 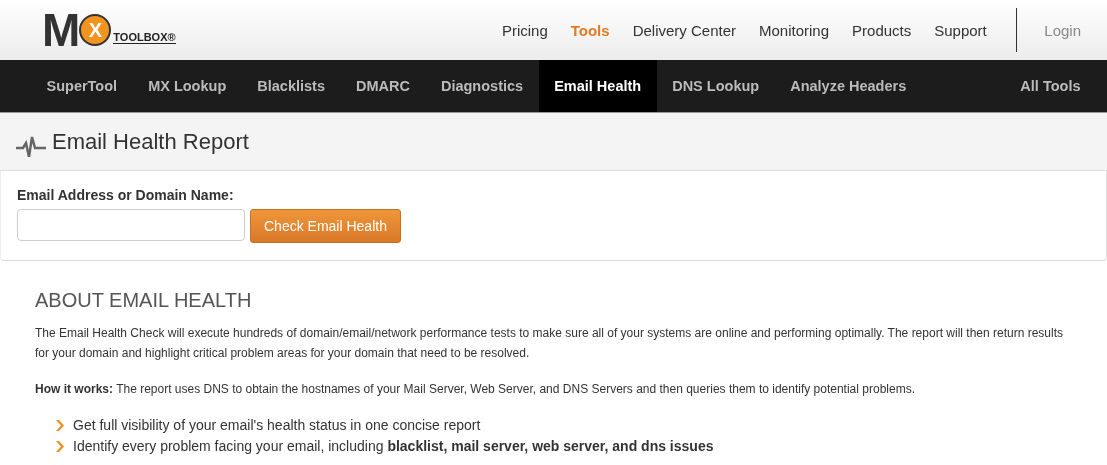 What do you see at coordinates (715, 86) in the screenshot?
I see `tool-tab: DNS Lookup` at bounding box center [715, 86].